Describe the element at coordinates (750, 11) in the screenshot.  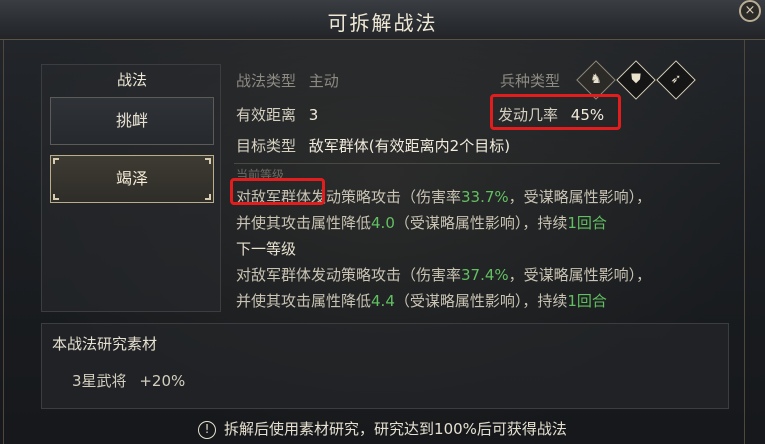
I see `close-icon: ×` at that location.